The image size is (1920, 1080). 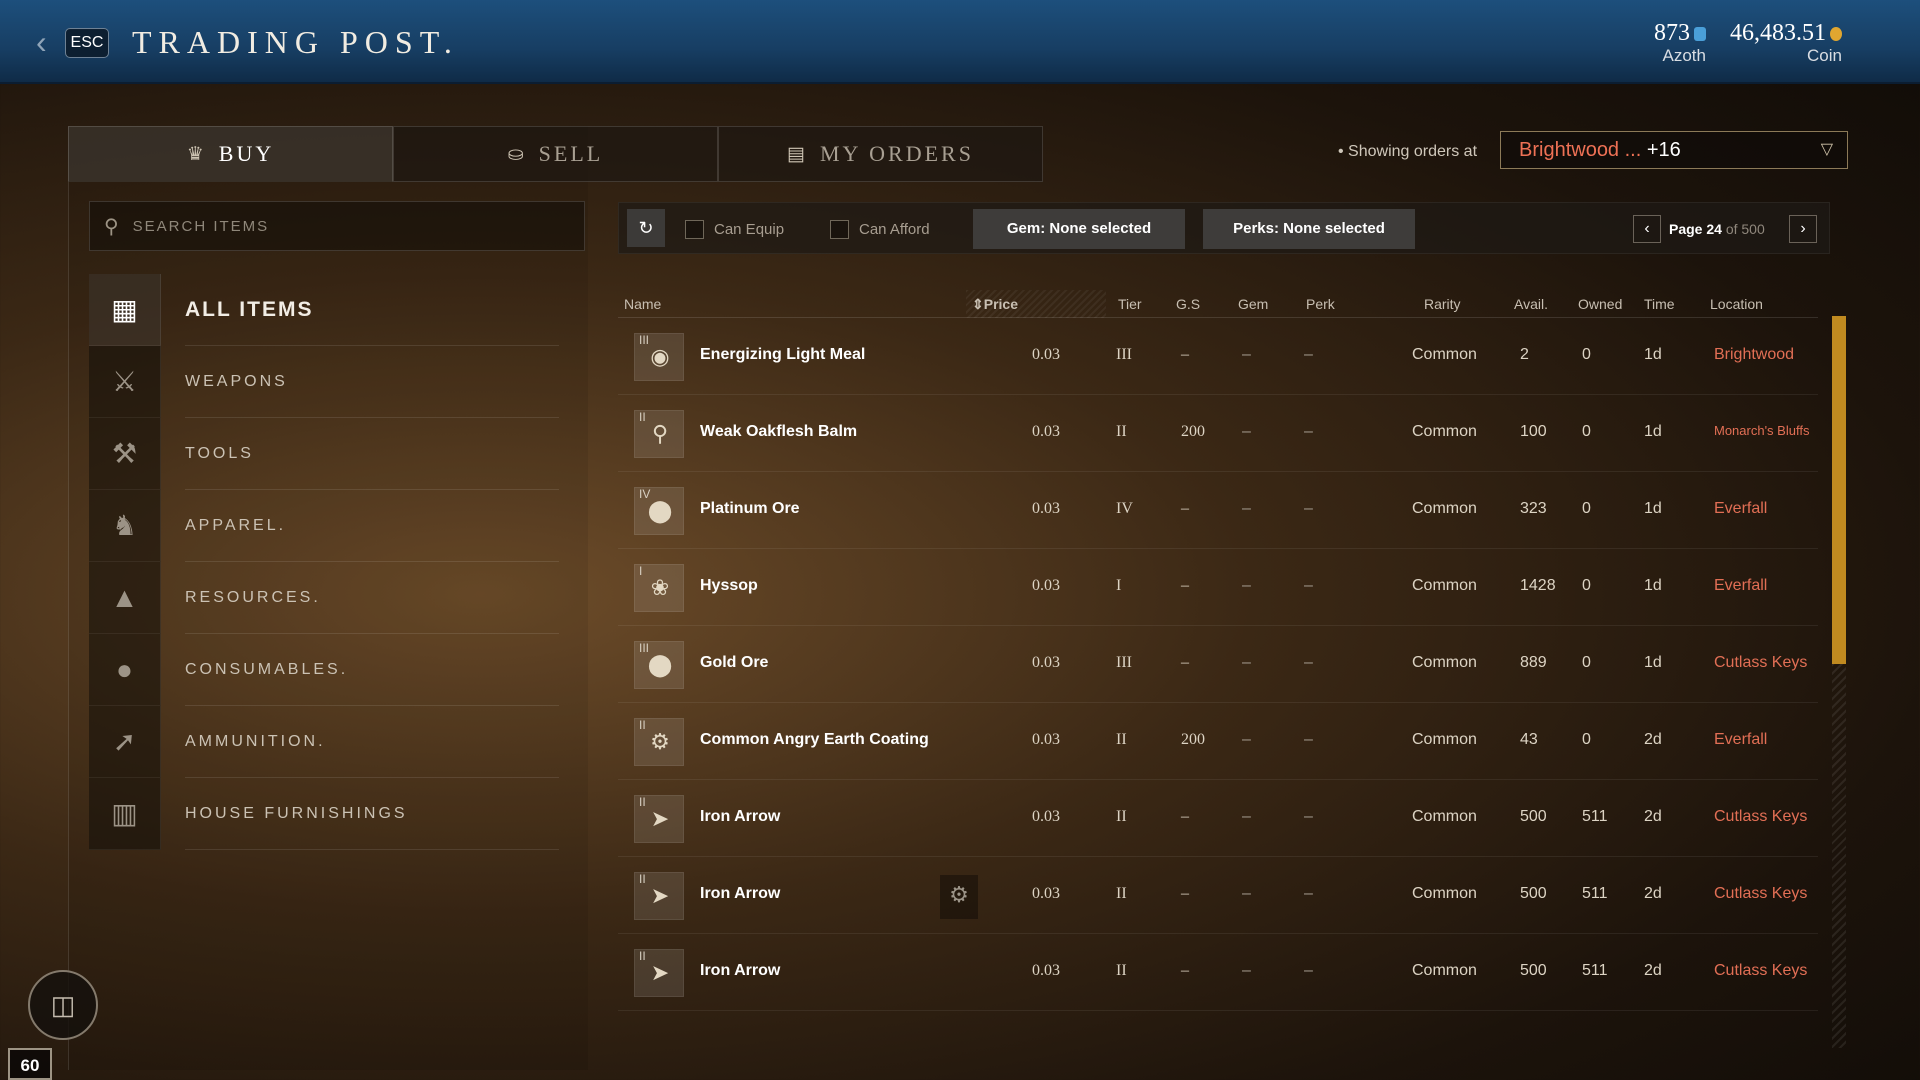 What do you see at coordinates (1674, 150) in the screenshot?
I see `location-select: Brightwood ... +16 ▽` at bounding box center [1674, 150].